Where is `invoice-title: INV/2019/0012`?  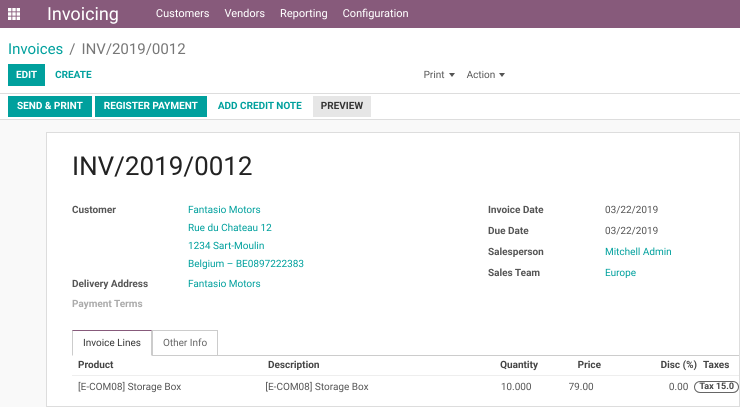 invoice-title: INV/2019/0012 is located at coordinates (163, 167).